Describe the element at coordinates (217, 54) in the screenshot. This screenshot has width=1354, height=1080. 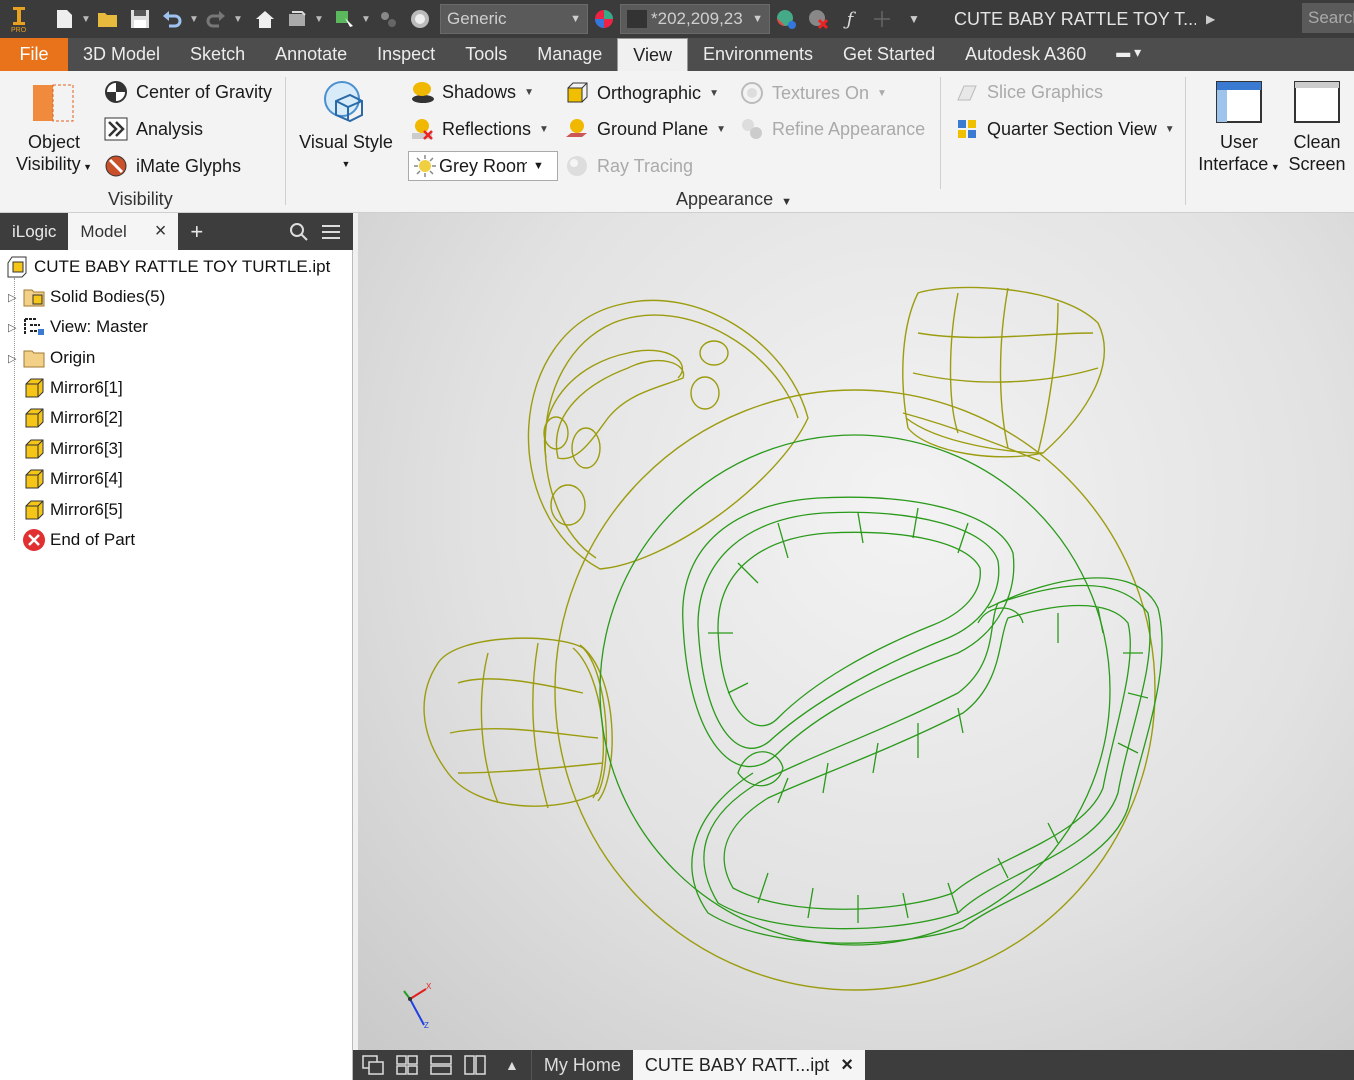
I see `tab-sketch: Sketch` at that location.